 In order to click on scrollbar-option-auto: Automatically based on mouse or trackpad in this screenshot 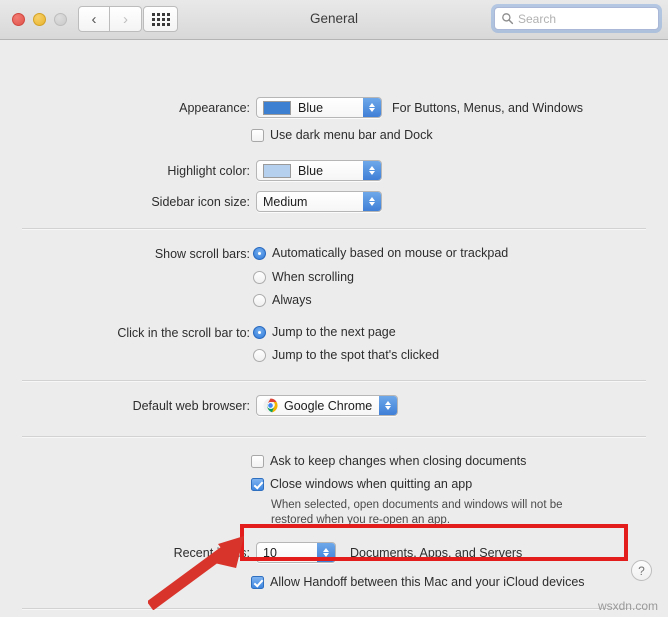, I will do `click(380, 253)`.